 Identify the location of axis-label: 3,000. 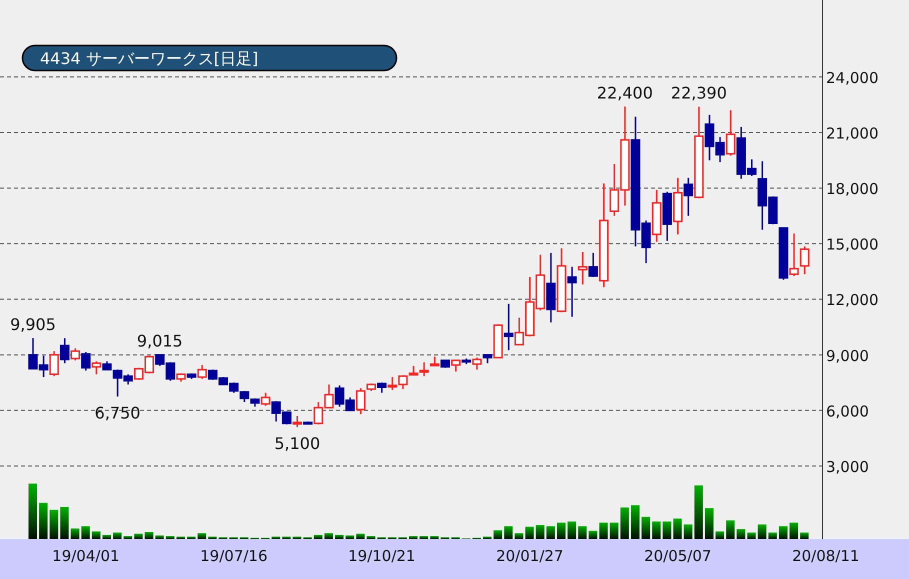
(847, 467).